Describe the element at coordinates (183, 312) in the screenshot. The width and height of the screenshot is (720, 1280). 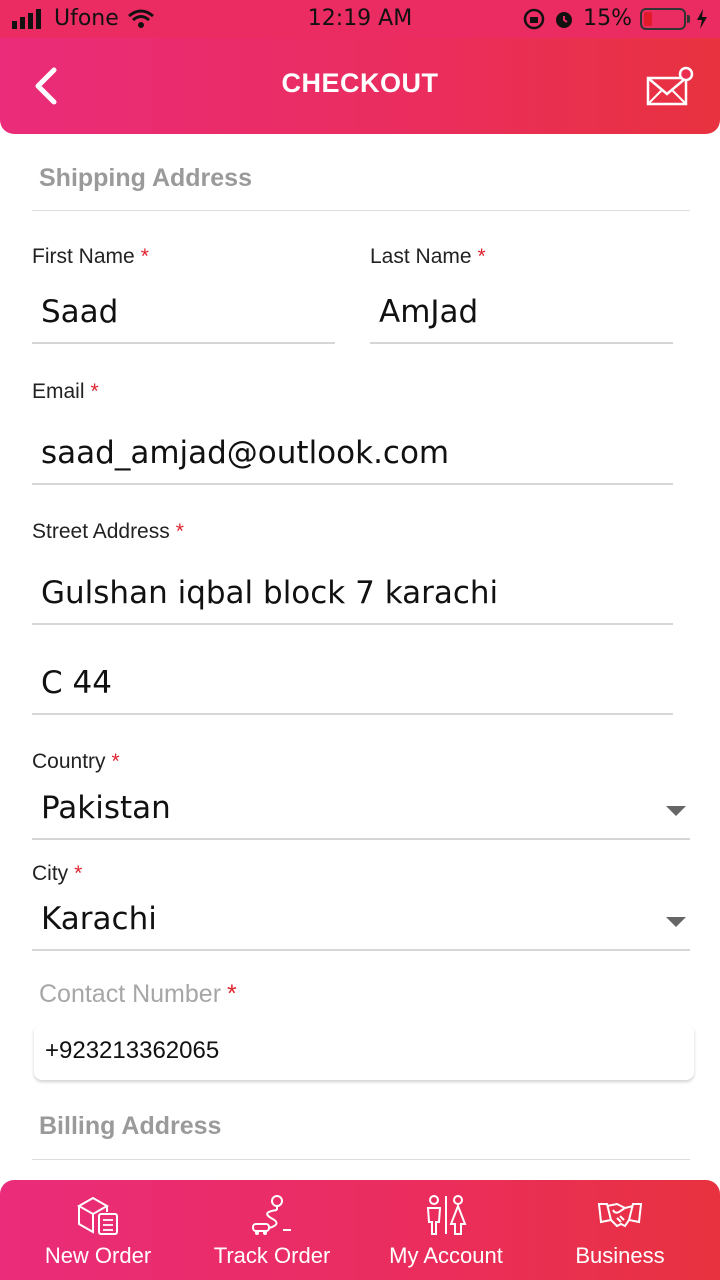
I see `first-name-field: Saad` at that location.